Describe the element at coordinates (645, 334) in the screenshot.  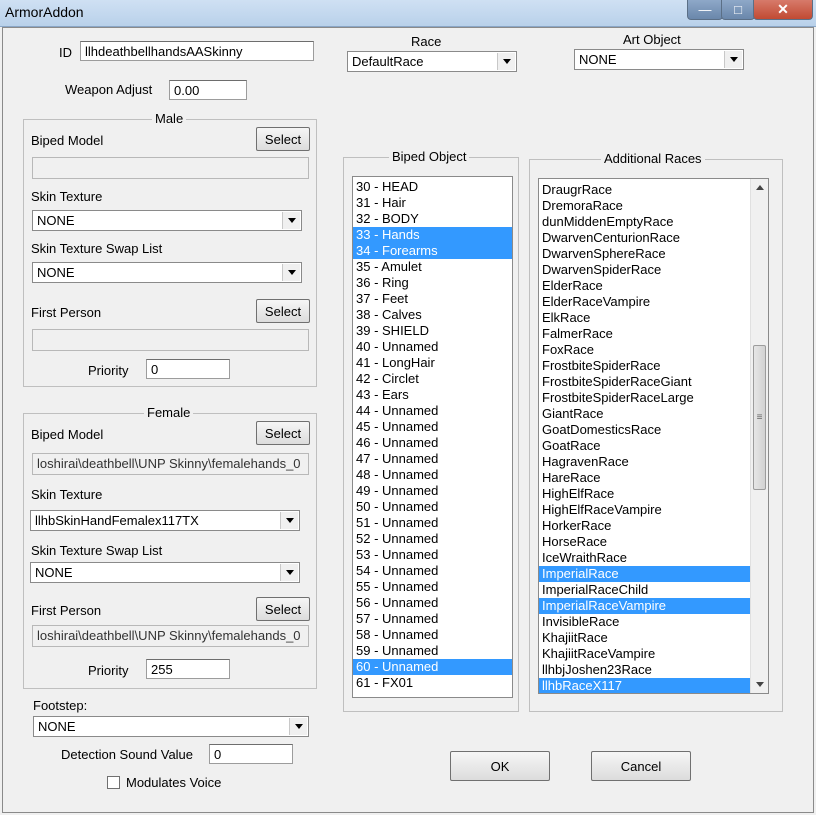
I see `race-item: FalmerRace` at that location.